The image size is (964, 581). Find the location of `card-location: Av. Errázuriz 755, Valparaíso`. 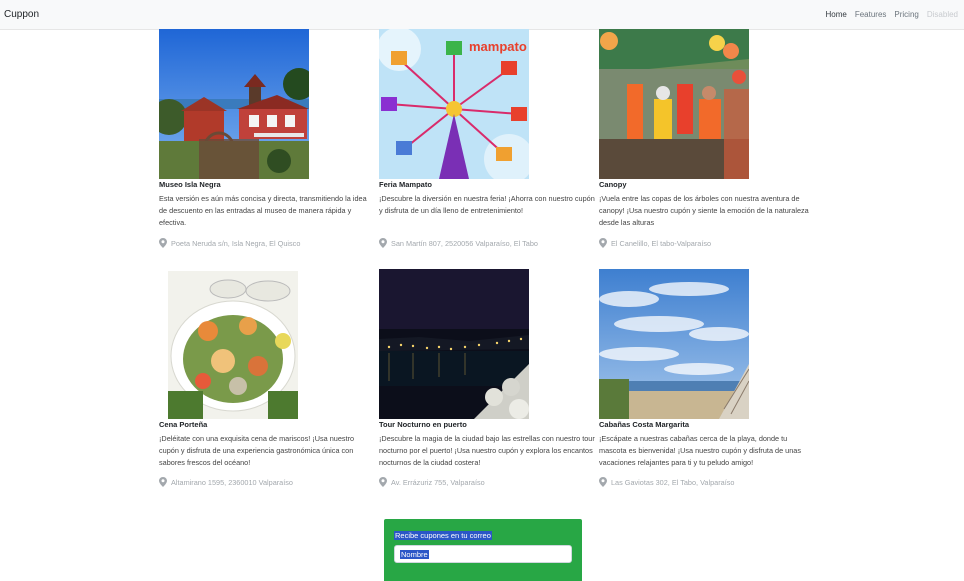

card-location: Av. Errázuriz 755, Valparaíso is located at coordinates (432, 482).